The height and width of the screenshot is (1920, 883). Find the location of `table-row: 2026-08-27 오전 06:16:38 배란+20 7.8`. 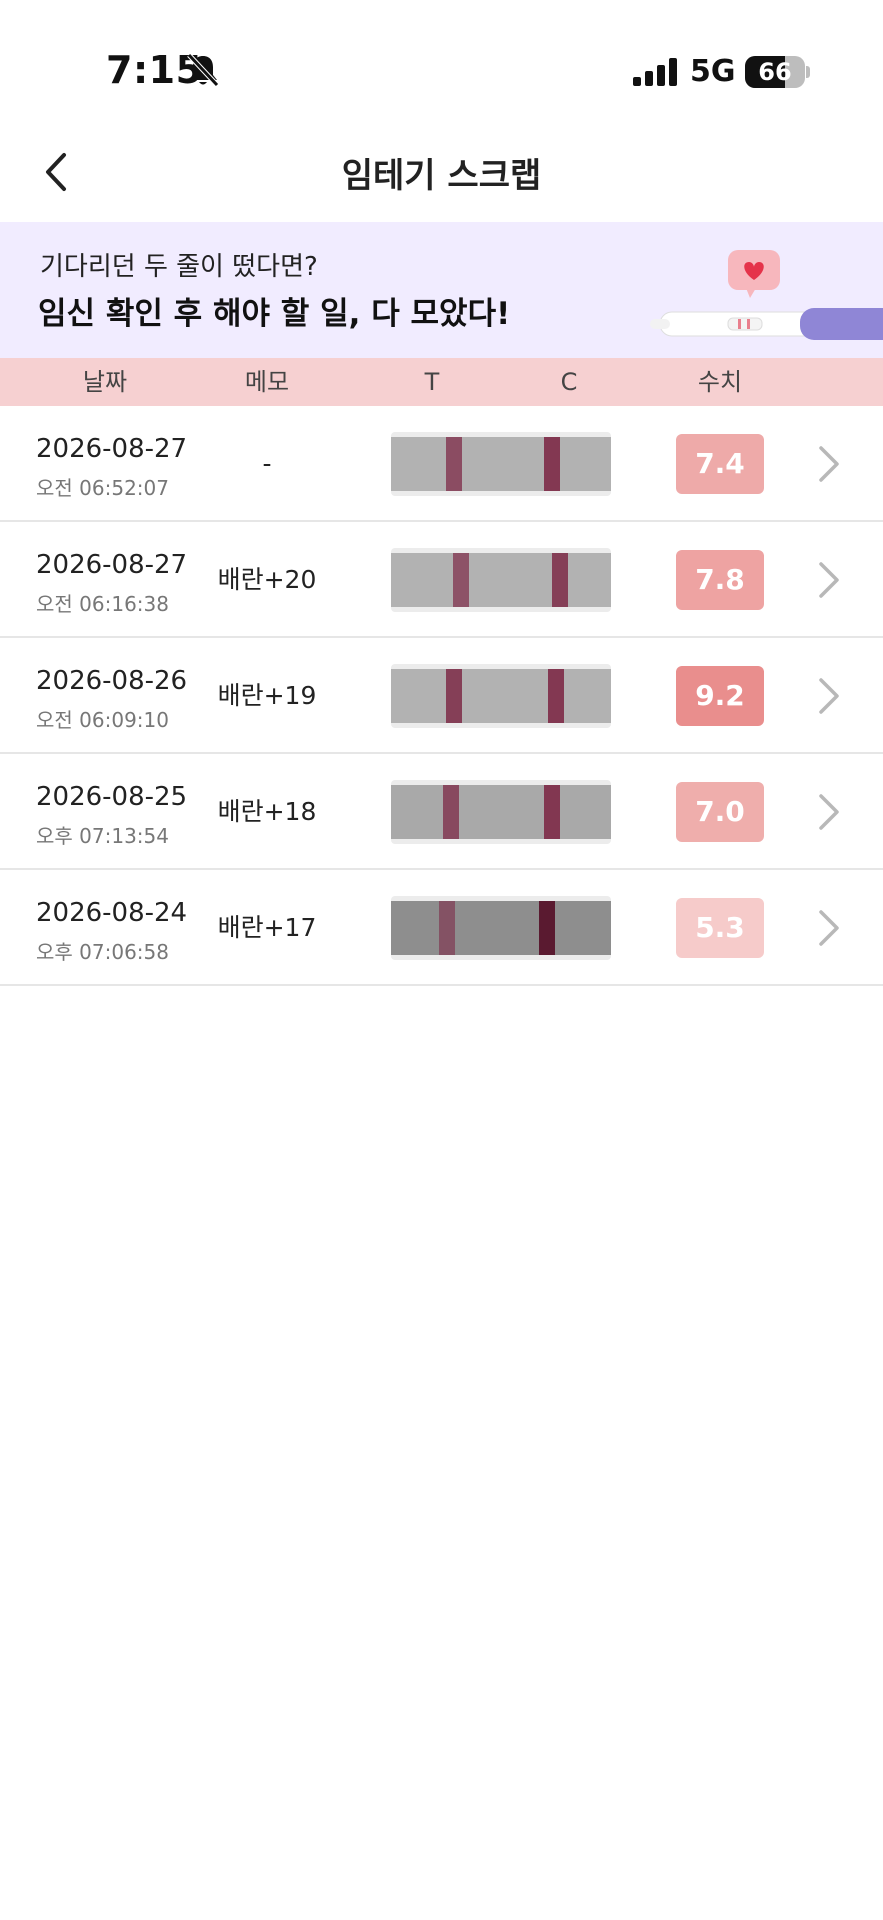

table-row: 2026-08-27 오전 06:16:38 배란+20 7.8 is located at coordinates (441, 580).